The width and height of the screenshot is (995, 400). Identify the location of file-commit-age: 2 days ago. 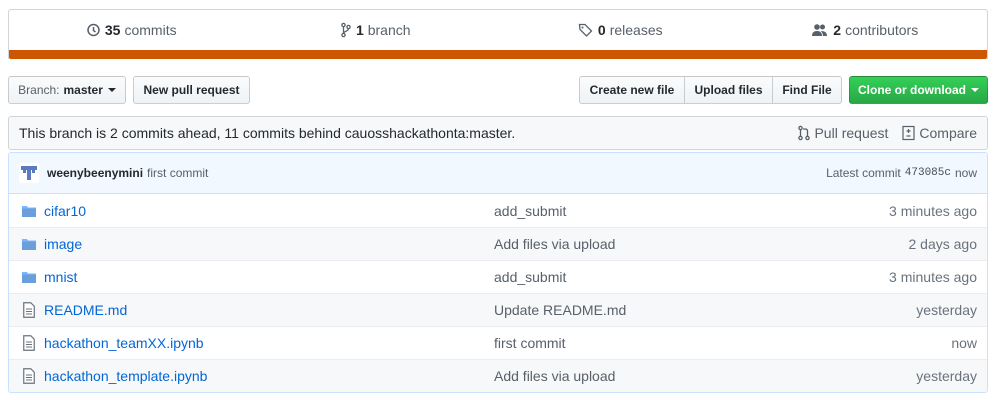
(943, 244).